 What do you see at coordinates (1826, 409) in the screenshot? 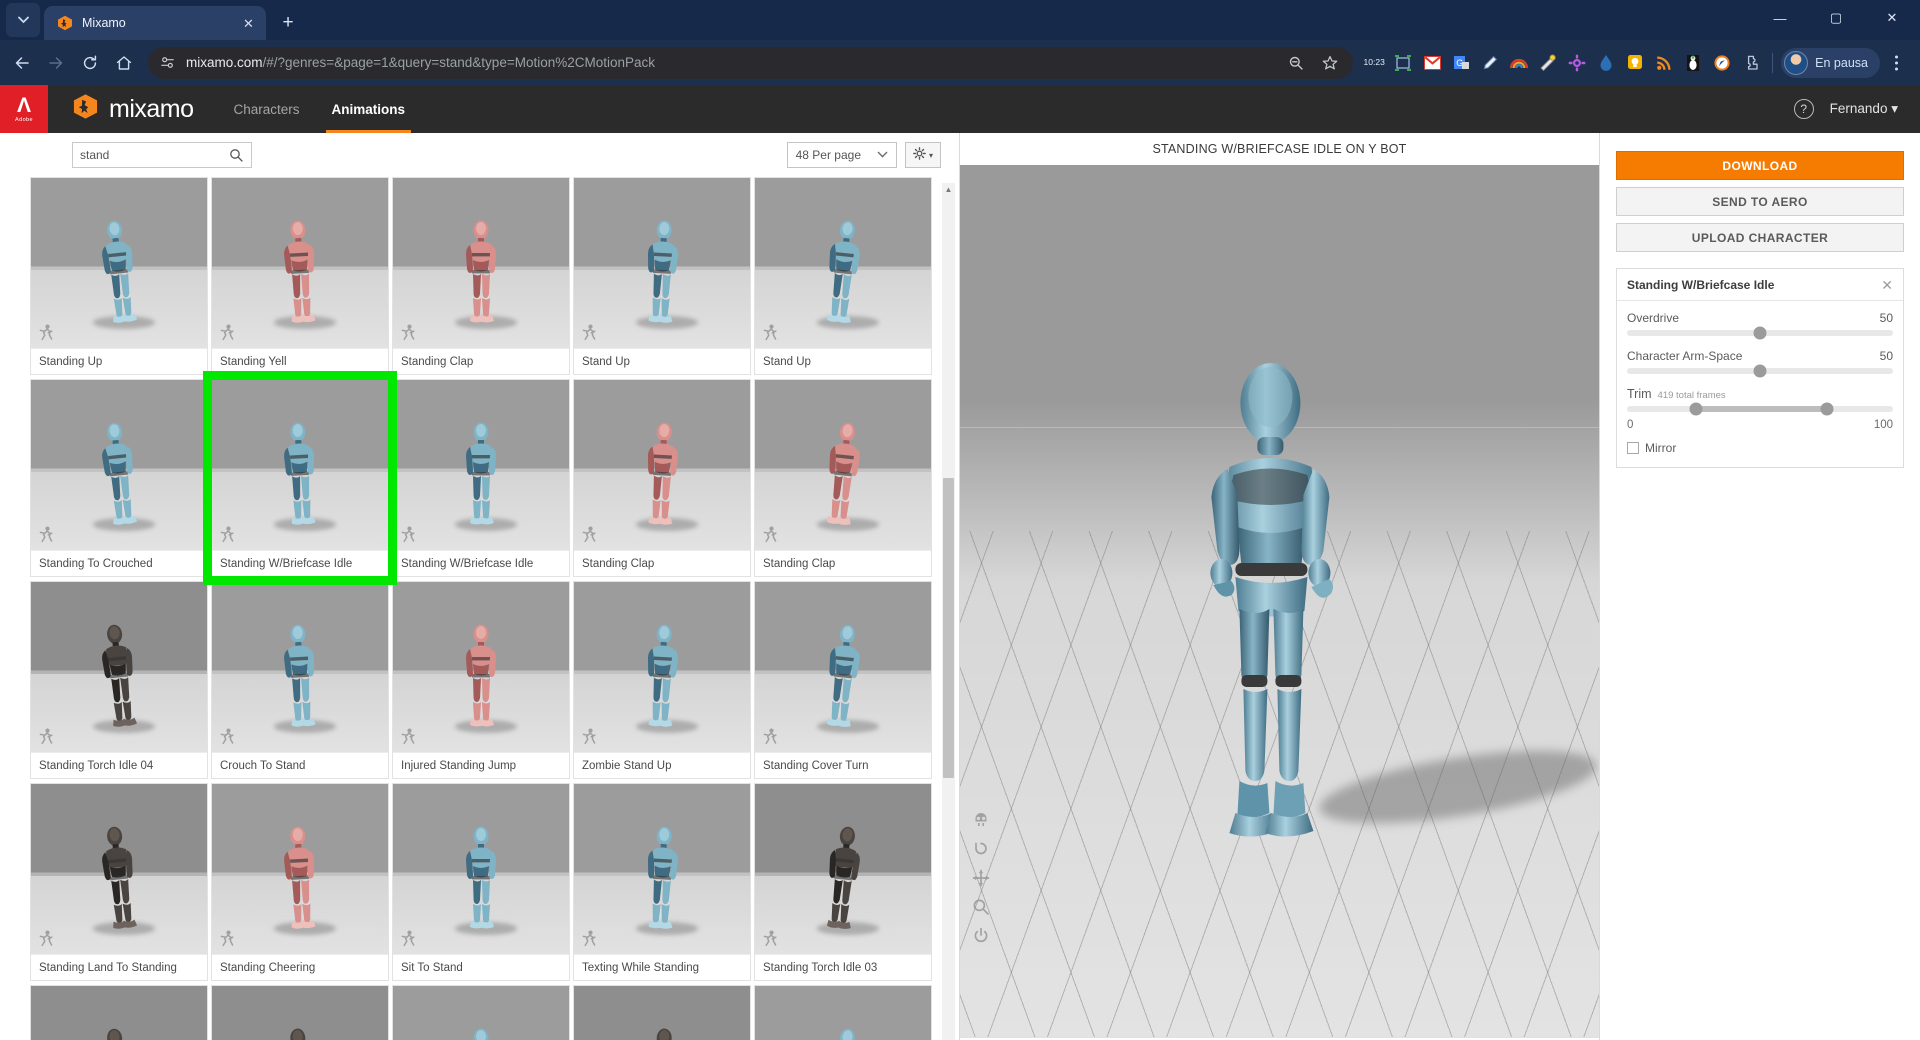
I see `trim-end-handle` at bounding box center [1826, 409].